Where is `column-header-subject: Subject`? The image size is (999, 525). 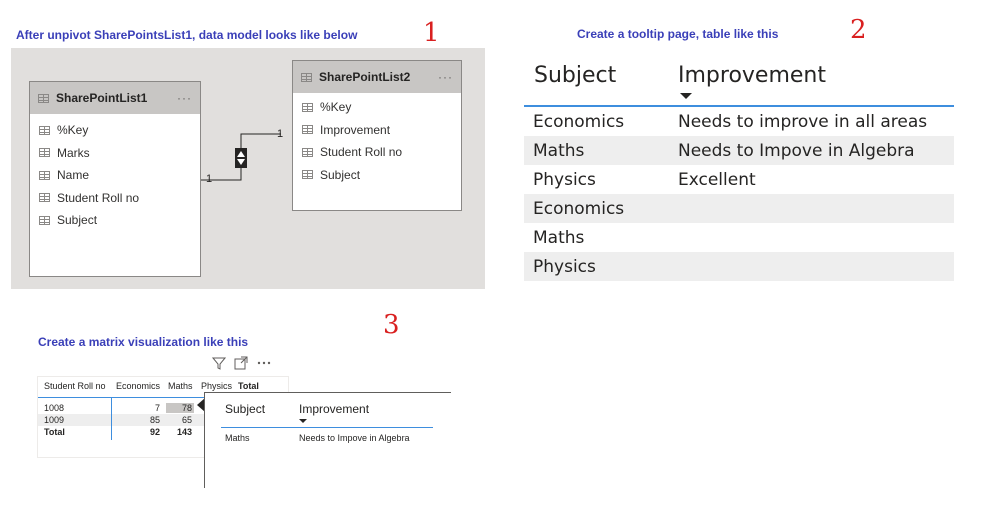 column-header-subject: Subject is located at coordinates (575, 75).